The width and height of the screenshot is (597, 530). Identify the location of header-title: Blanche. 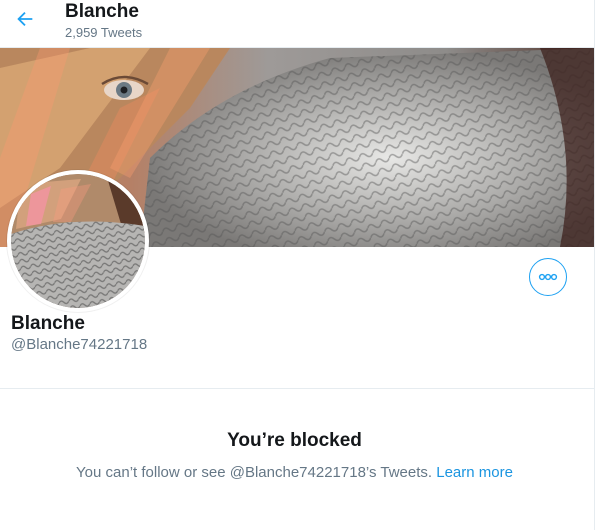
(102, 11).